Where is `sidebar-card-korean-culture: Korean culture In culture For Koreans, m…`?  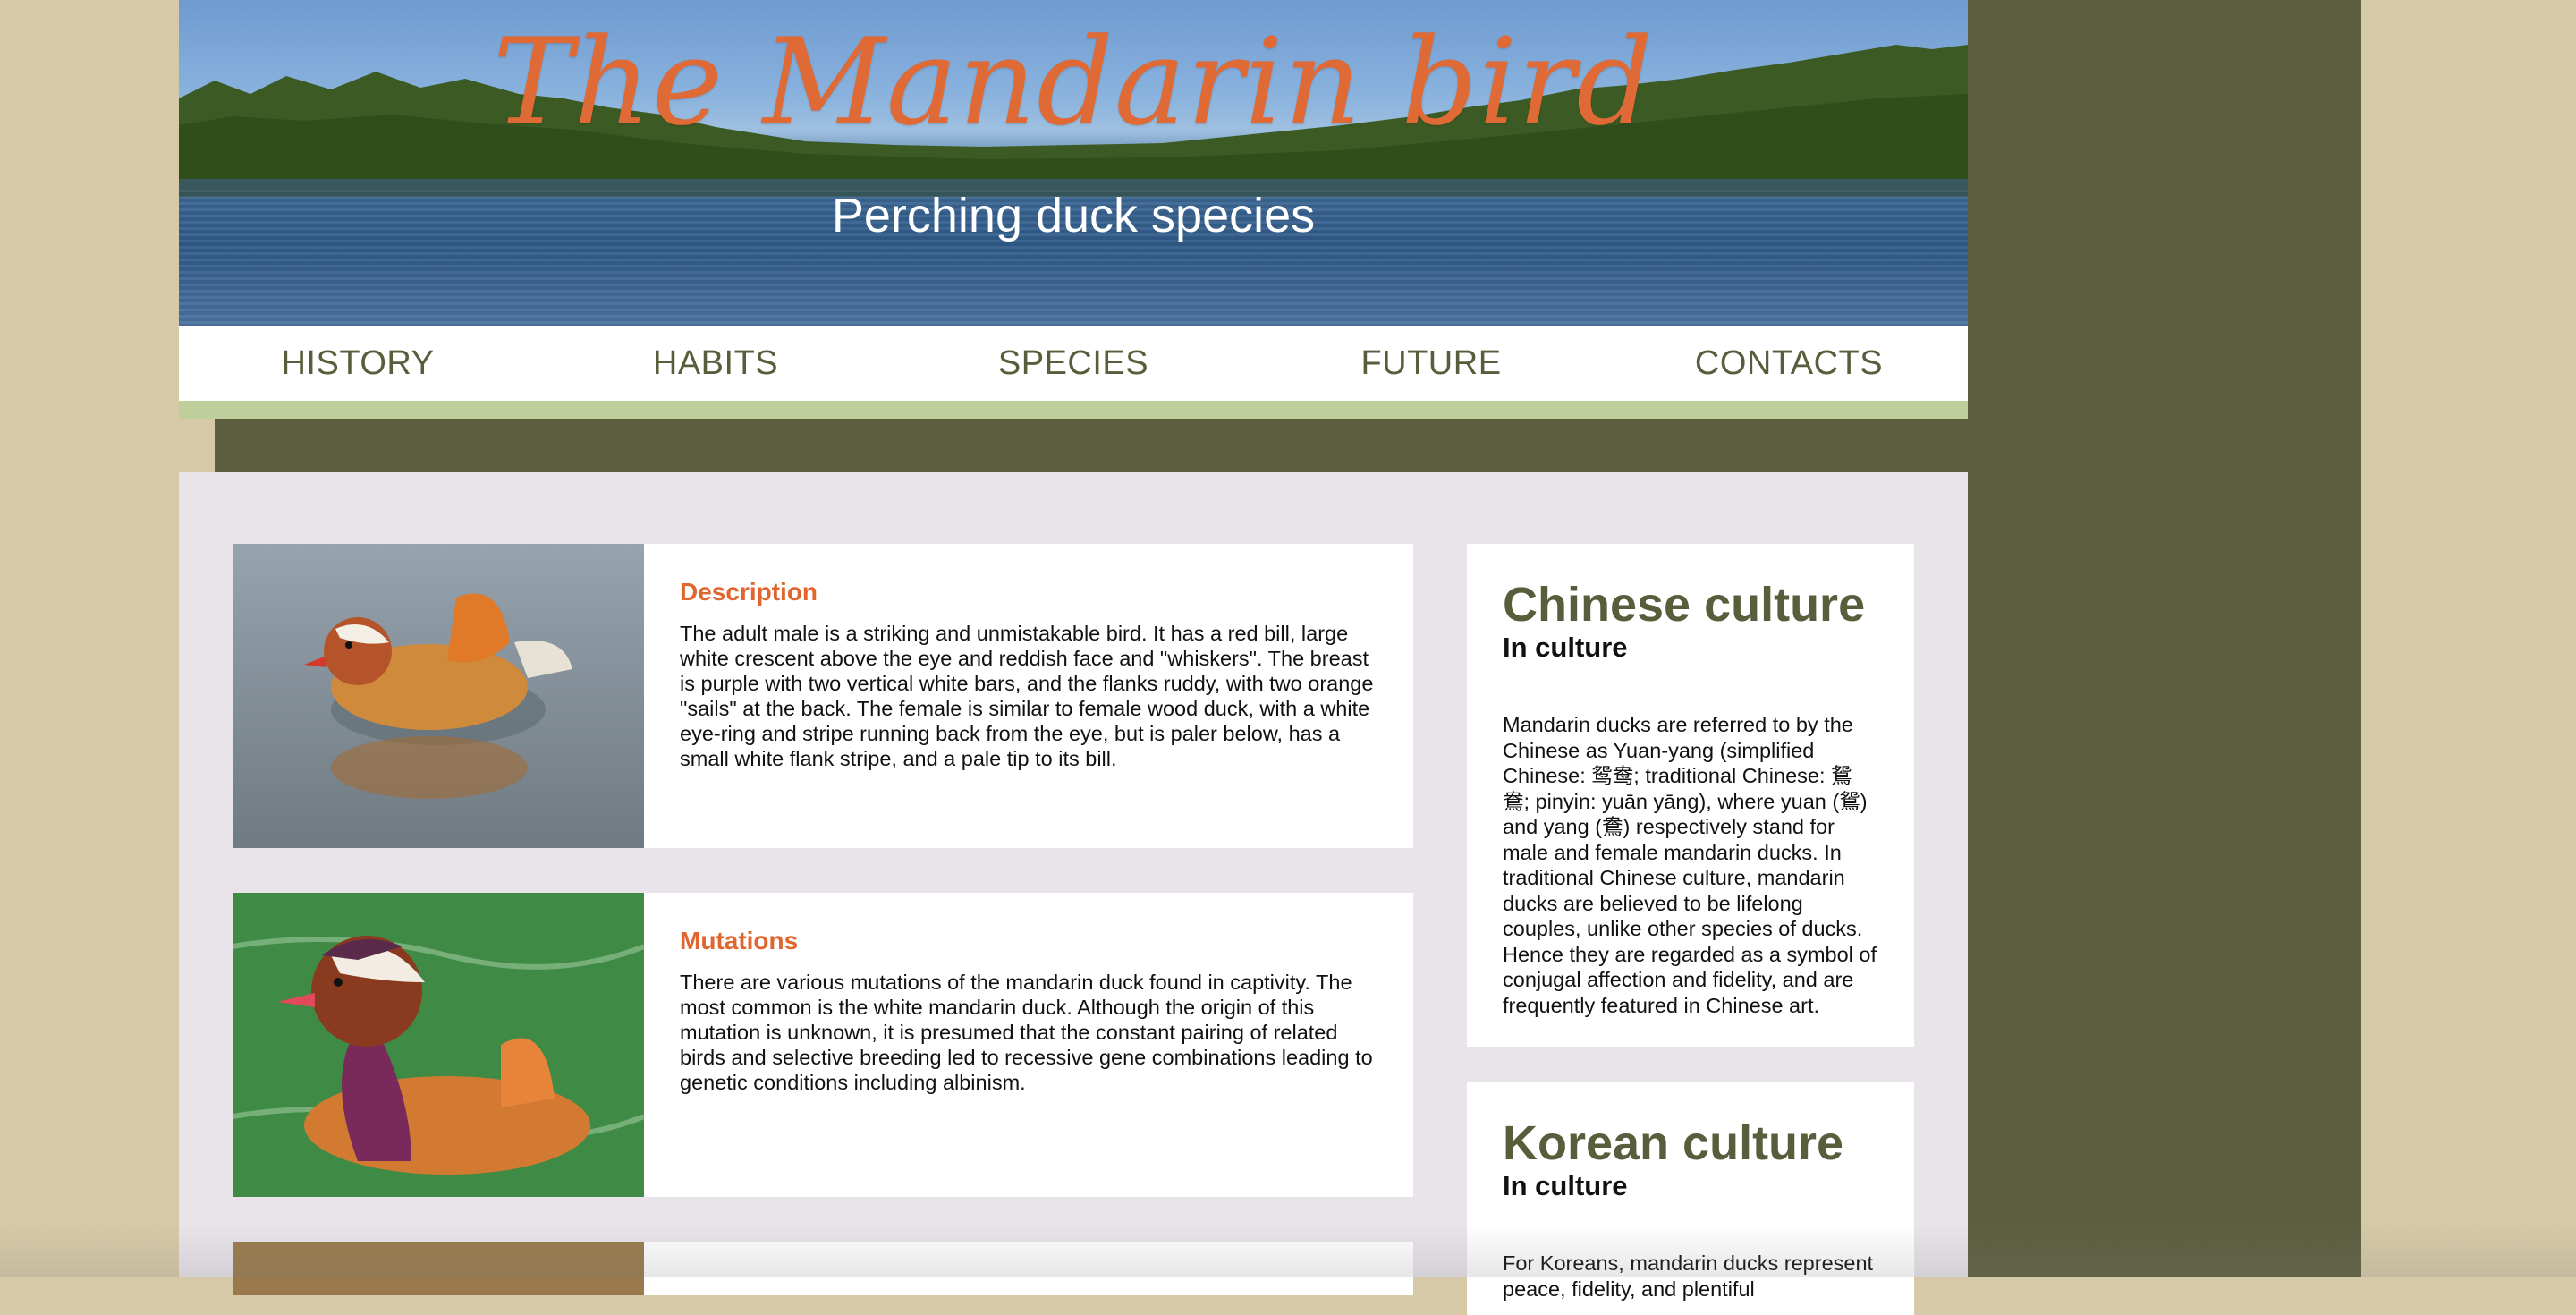
sidebar-card-korean-culture: Korean culture In culture For Koreans, m… is located at coordinates (1690, 1198).